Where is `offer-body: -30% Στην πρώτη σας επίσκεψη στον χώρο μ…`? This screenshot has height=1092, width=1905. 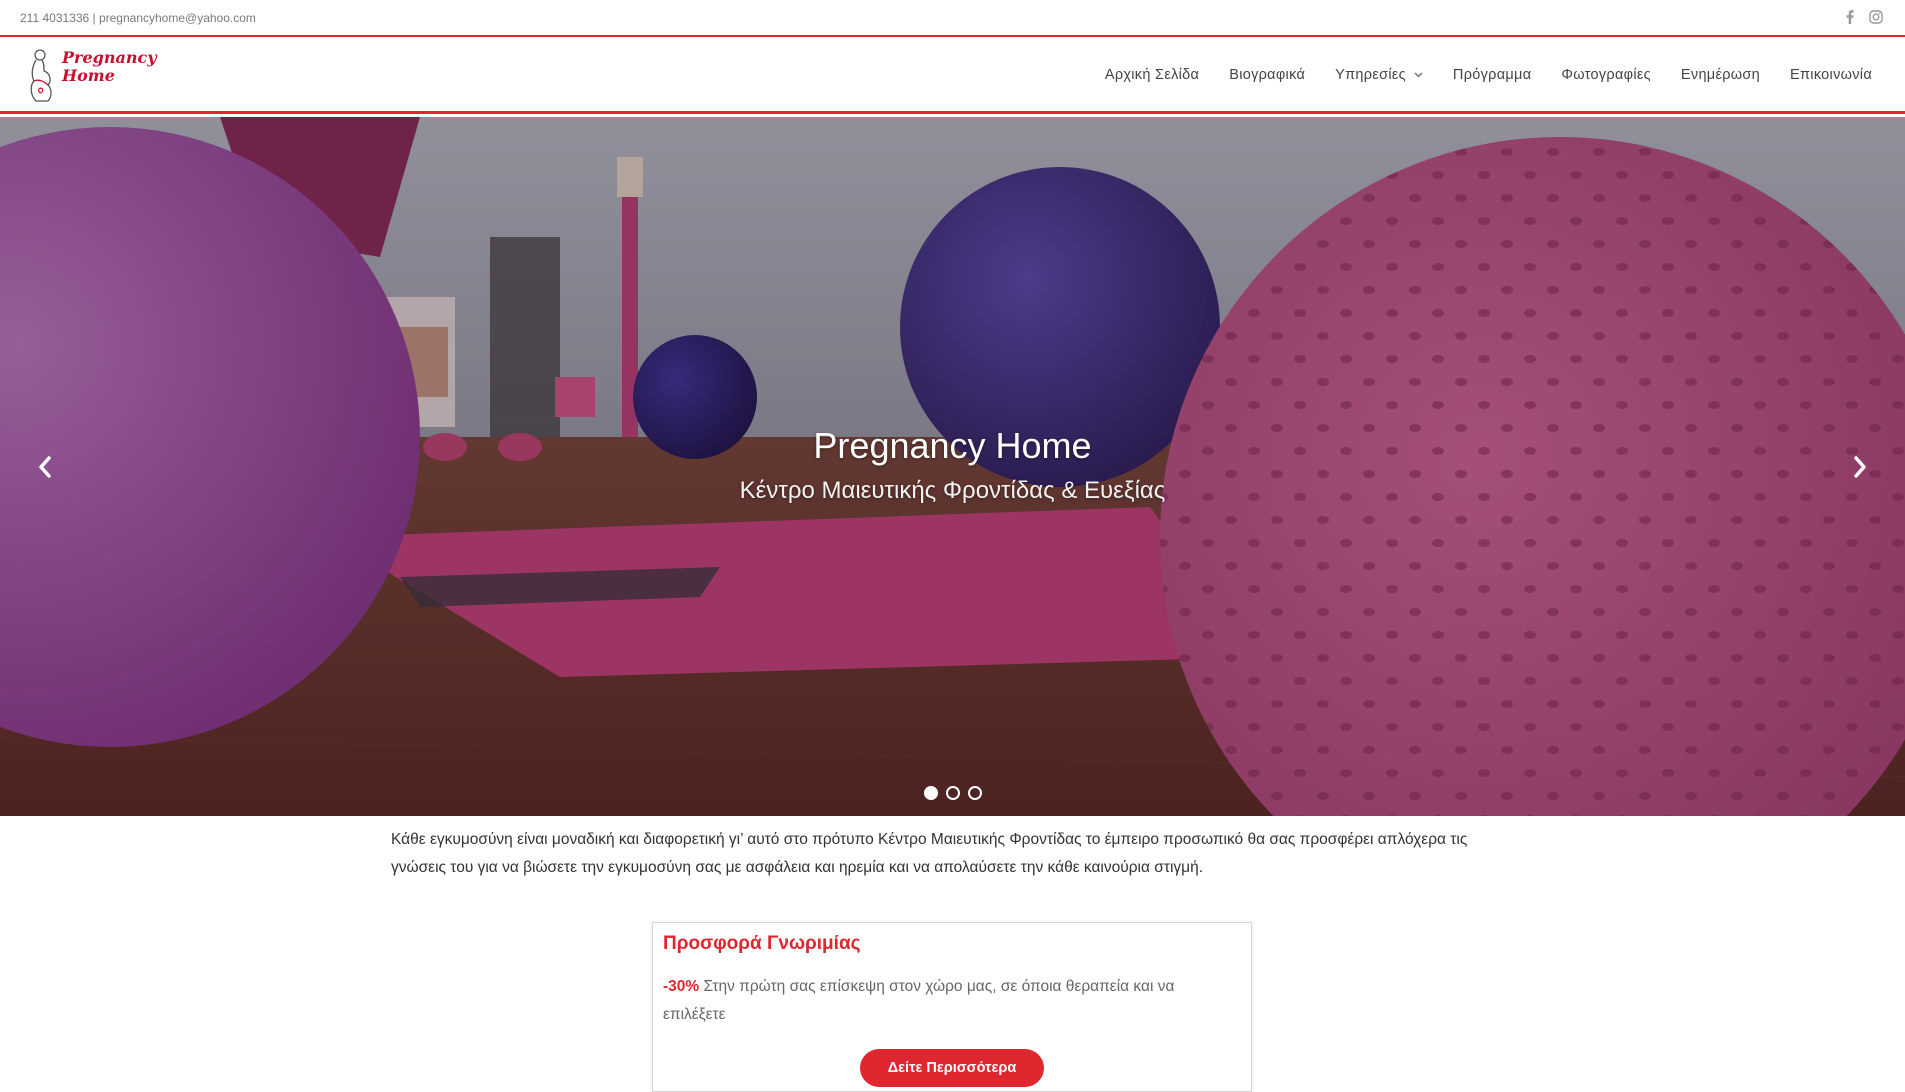
offer-body: -30% Στην πρώτη σας επίσκεψη στον χώρο μ… is located at coordinates (943, 1001).